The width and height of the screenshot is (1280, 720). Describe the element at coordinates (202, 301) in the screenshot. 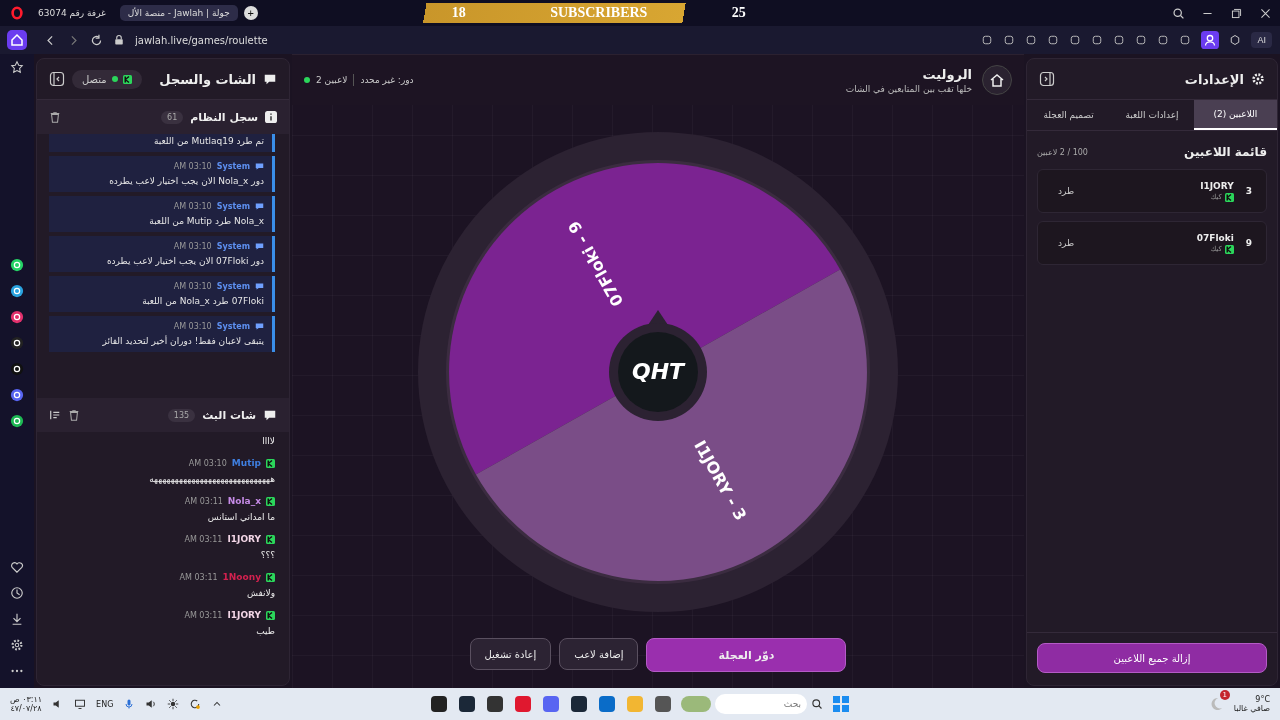

I see `log-message: 07Floki طرد Nola_x من اللعبة` at that location.